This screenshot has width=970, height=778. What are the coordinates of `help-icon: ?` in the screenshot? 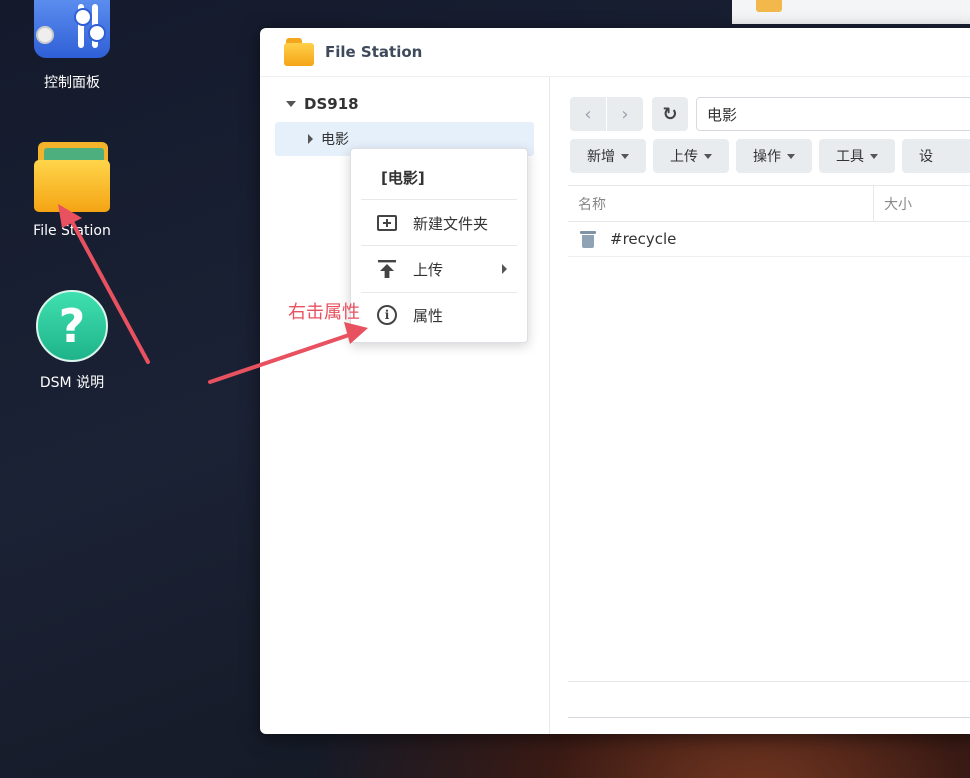 It's located at (72, 326).